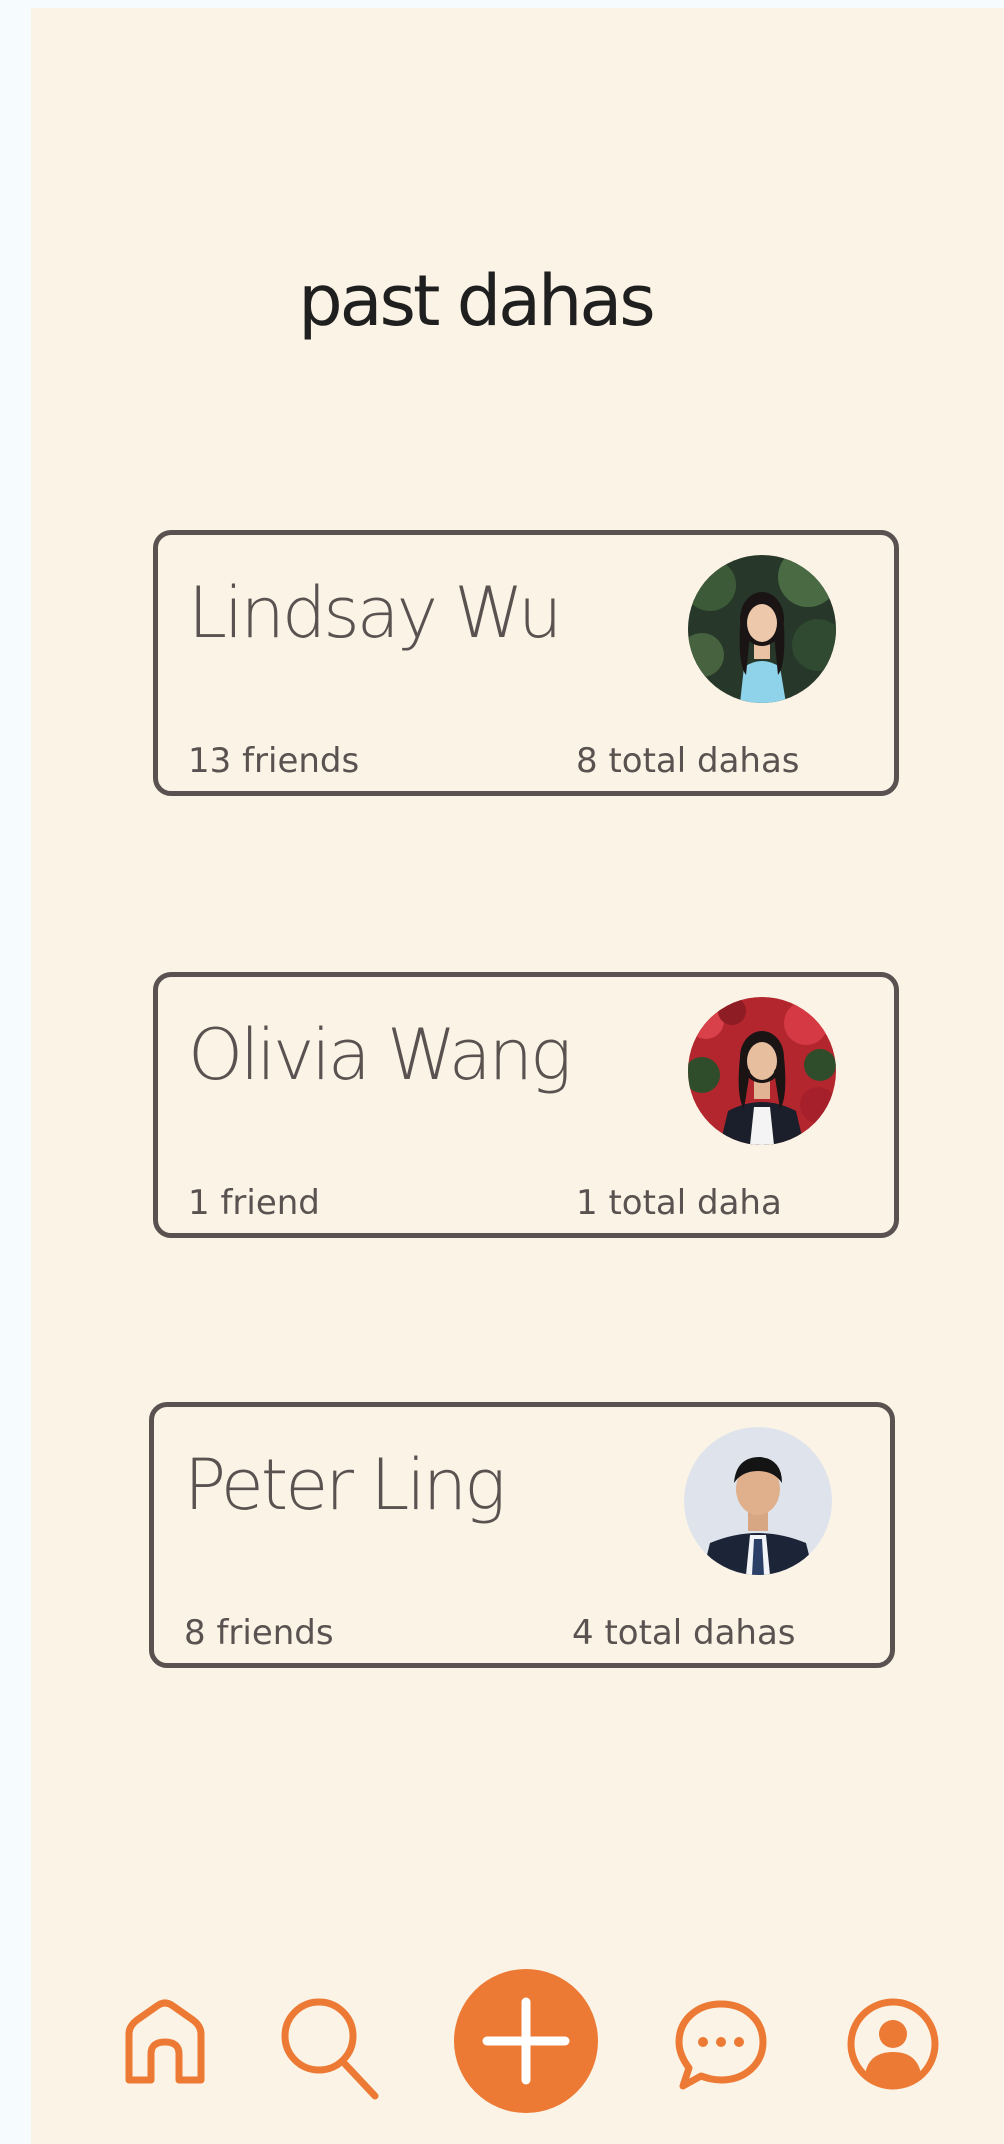 This screenshot has width=1004, height=2144. I want to click on nav-home, so click(165, 2044).